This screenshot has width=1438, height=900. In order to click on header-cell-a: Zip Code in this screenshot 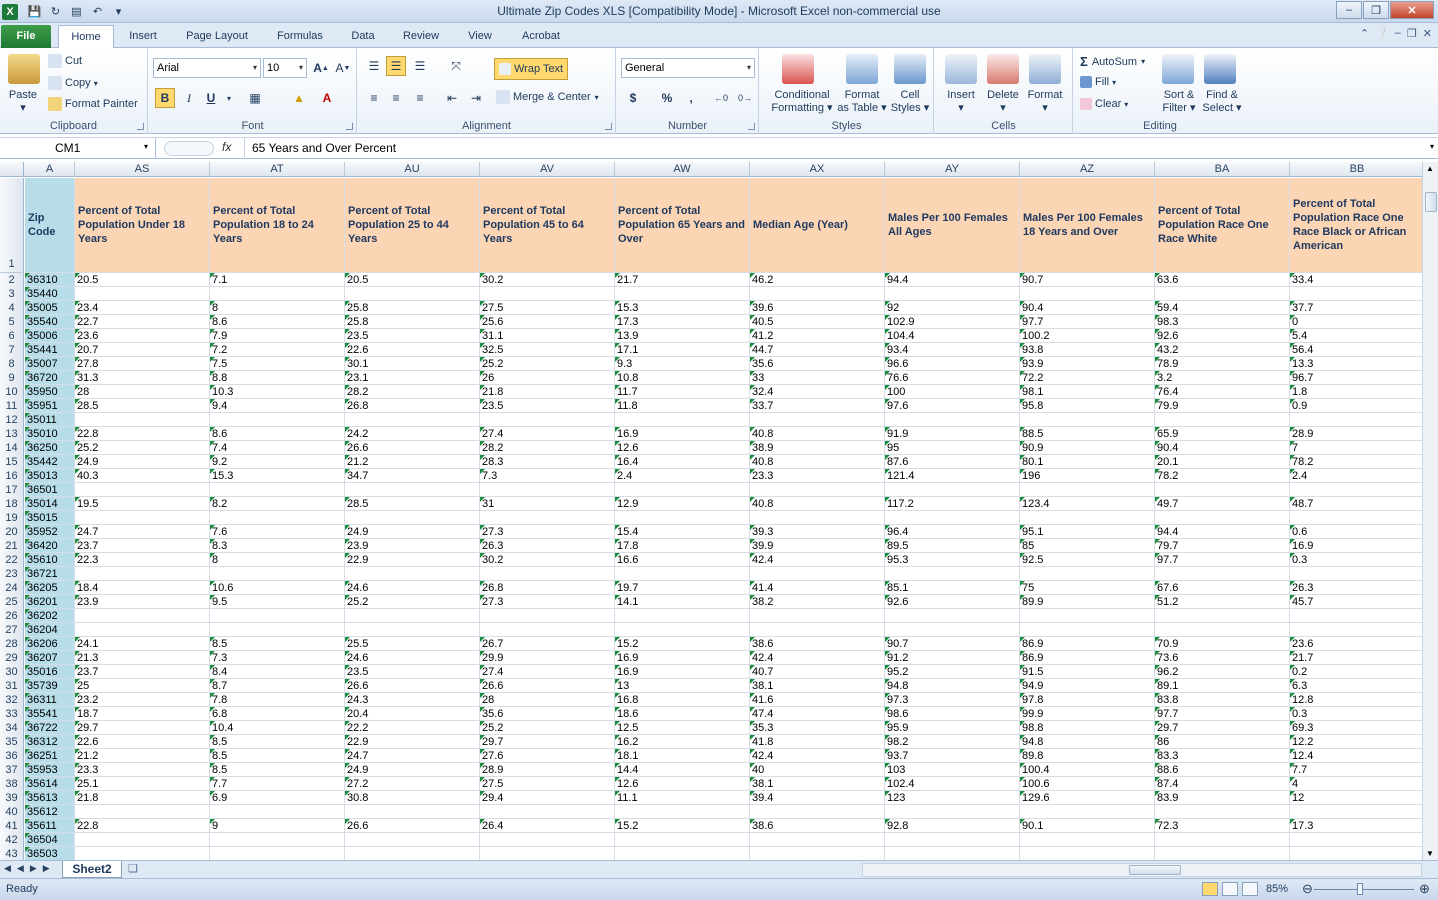, I will do `click(50, 225)`.